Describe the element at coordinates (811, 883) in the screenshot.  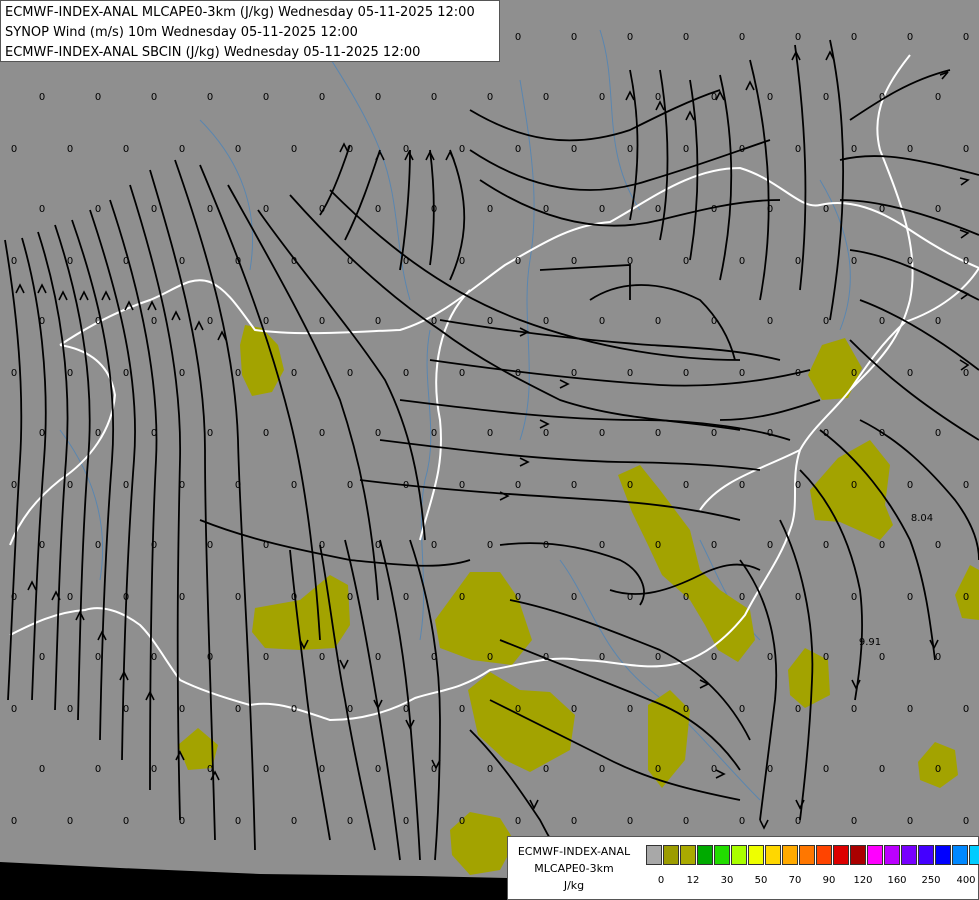
I see `legend-tick-labels: 0 12 30 50 70 90 120 160 250 400` at that location.